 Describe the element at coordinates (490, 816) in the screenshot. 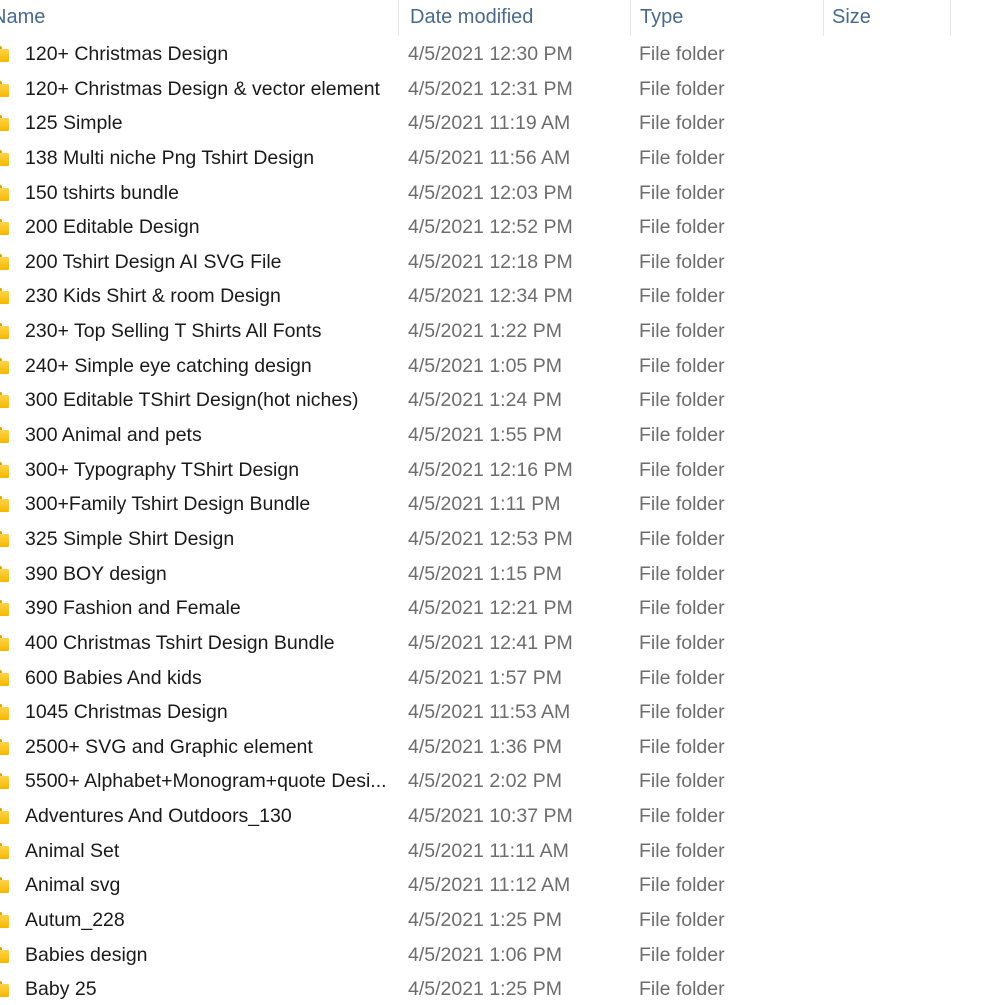

I see `file-date-modified: 4/5/2021 10:37 PM` at that location.